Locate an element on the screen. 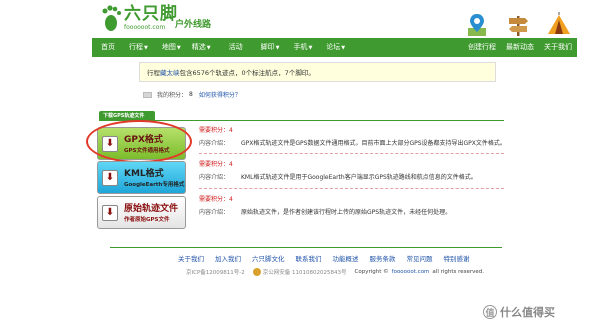 Image resolution: width=600 pixels, height=332 pixels. nav-mobile: 手机▼ is located at coordinates (295, 48).